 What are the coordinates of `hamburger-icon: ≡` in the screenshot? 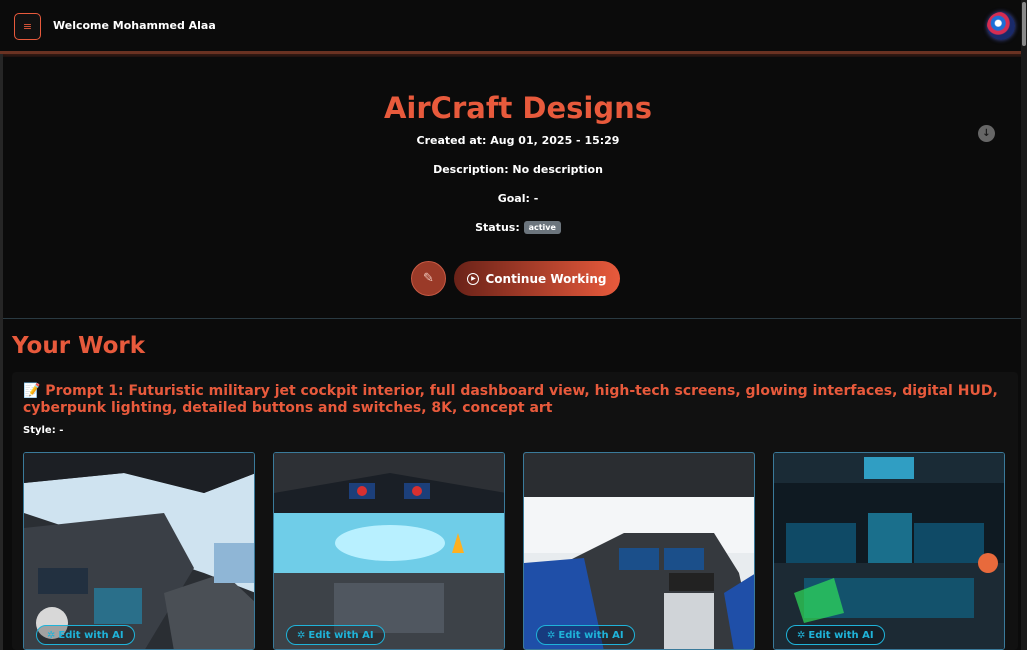 It's located at (27, 26).